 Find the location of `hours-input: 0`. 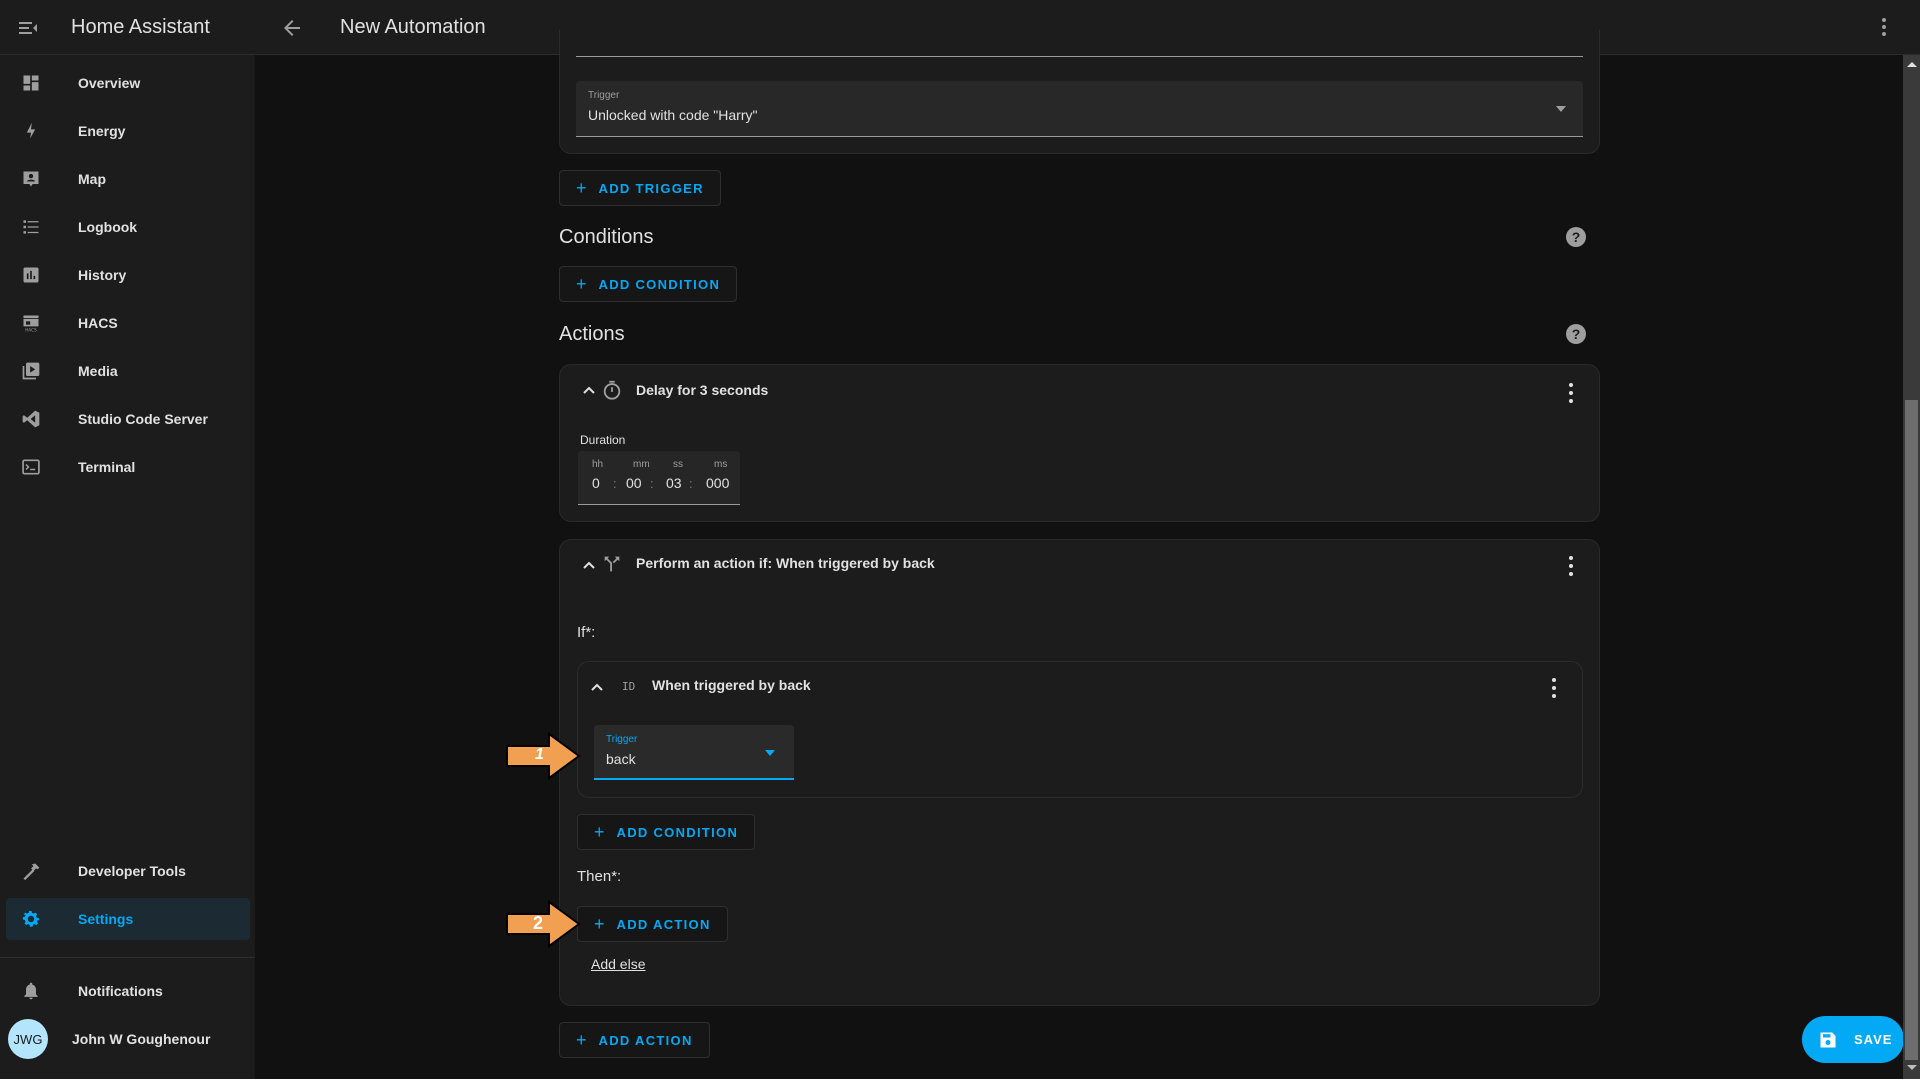

hours-input: 0 is located at coordinates (596, 483).